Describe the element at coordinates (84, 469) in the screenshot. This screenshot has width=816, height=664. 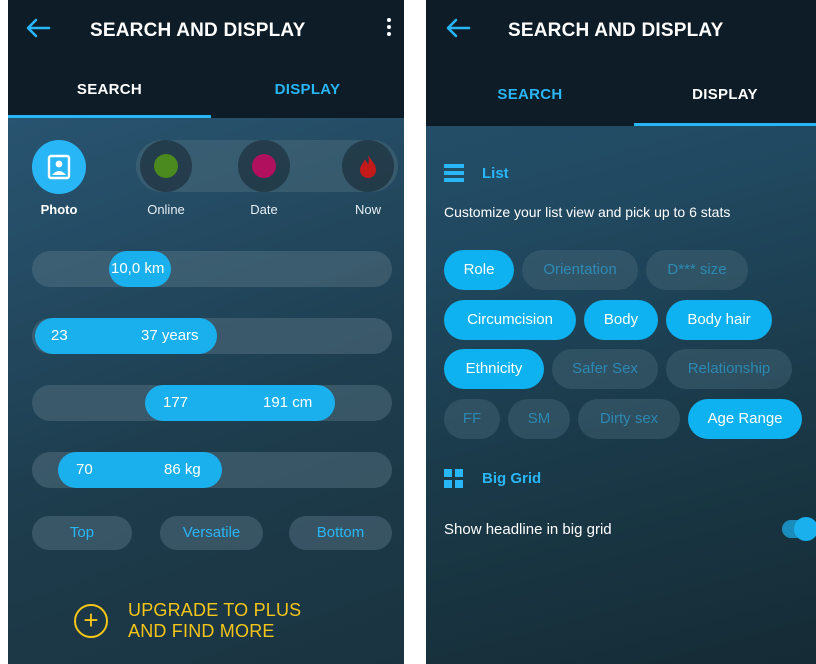
I see `weight-min-value: 70` at that location.